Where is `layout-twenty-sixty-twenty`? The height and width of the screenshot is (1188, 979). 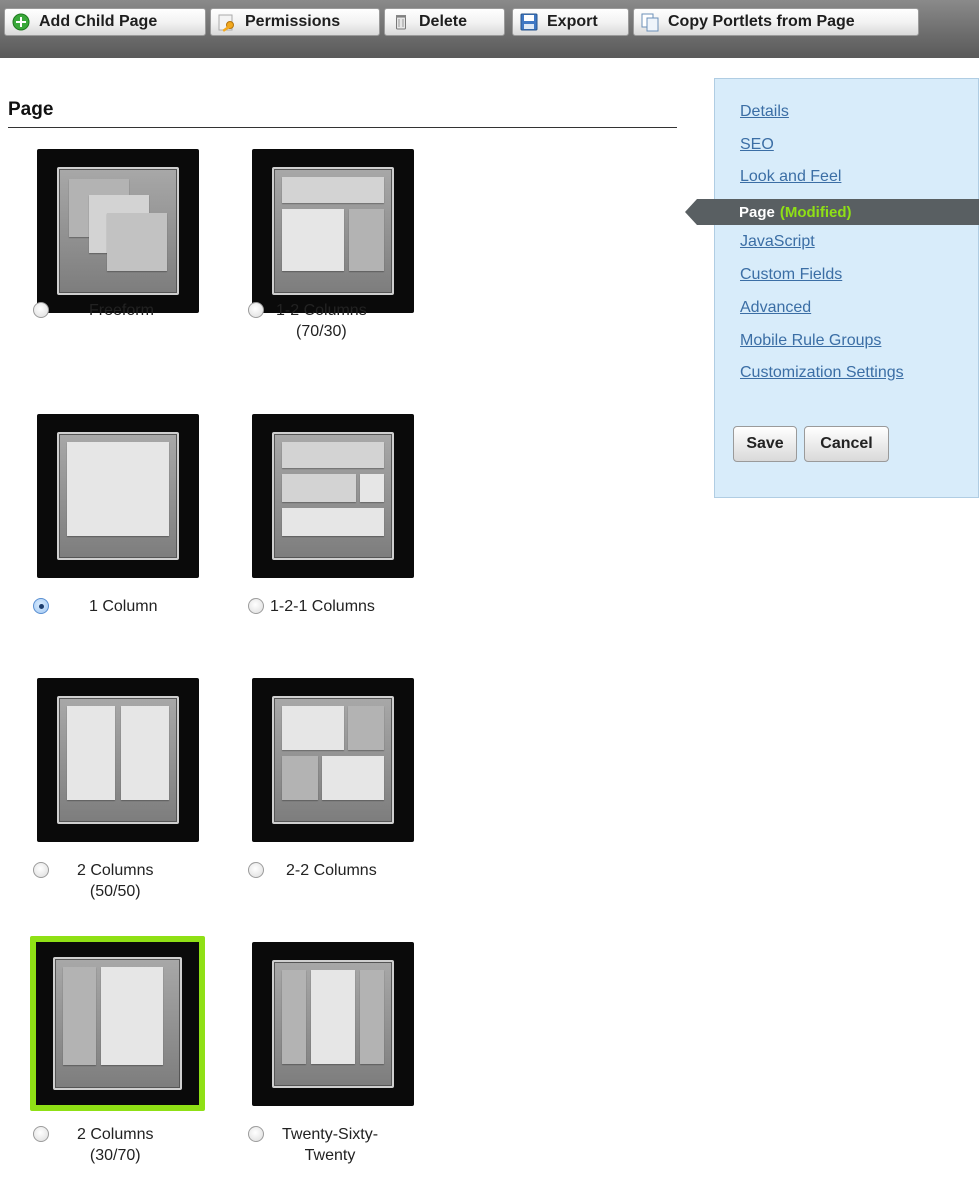
layout-twenty-sixty-twenty is located at coordinates (333, 1024).